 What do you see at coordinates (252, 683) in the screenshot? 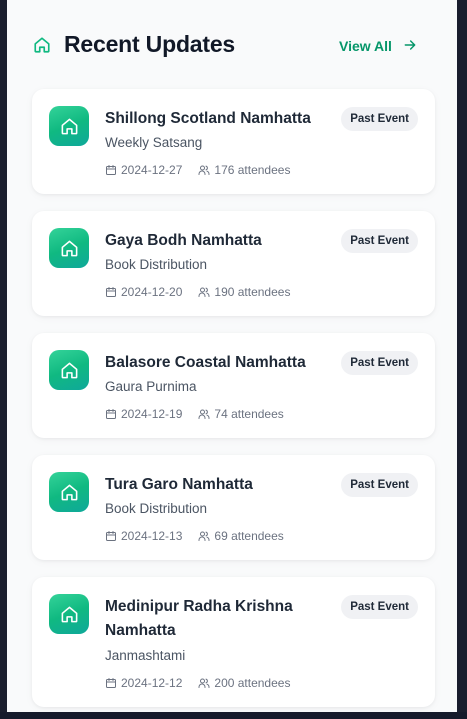
I see `update-attendees: 200 attendees` at bounding box center [252, 683].